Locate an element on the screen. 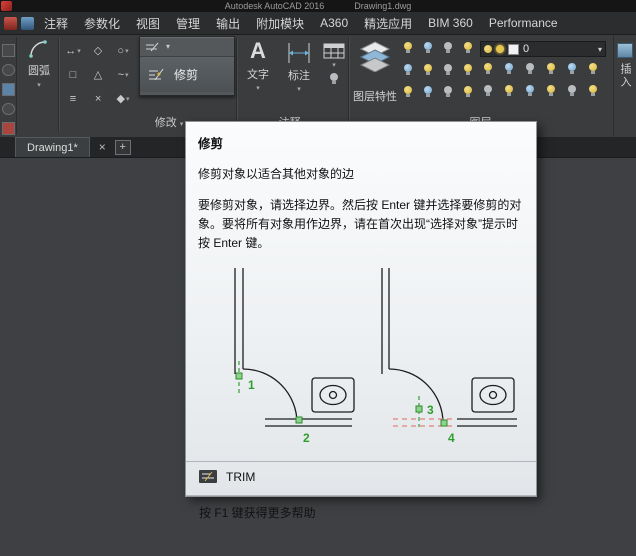 The height and width of the screenshot is (556, 636). array-tool-icon: ≡ is located at coordinates (73, 98).